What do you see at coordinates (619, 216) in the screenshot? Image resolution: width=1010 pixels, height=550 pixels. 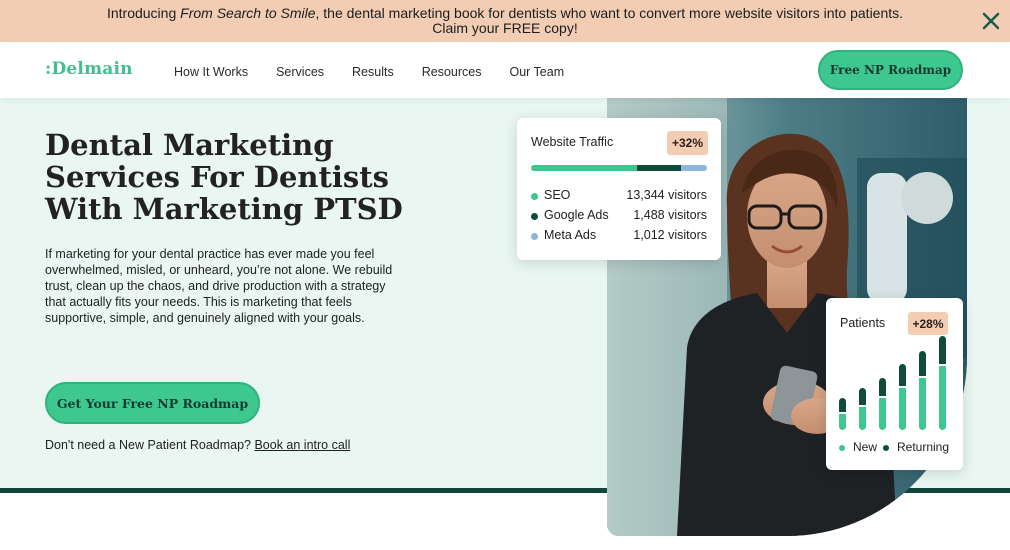 I see `traffic-row-google-ads: Google Ads 1,488 visitors` at bounding box center [619, 216].